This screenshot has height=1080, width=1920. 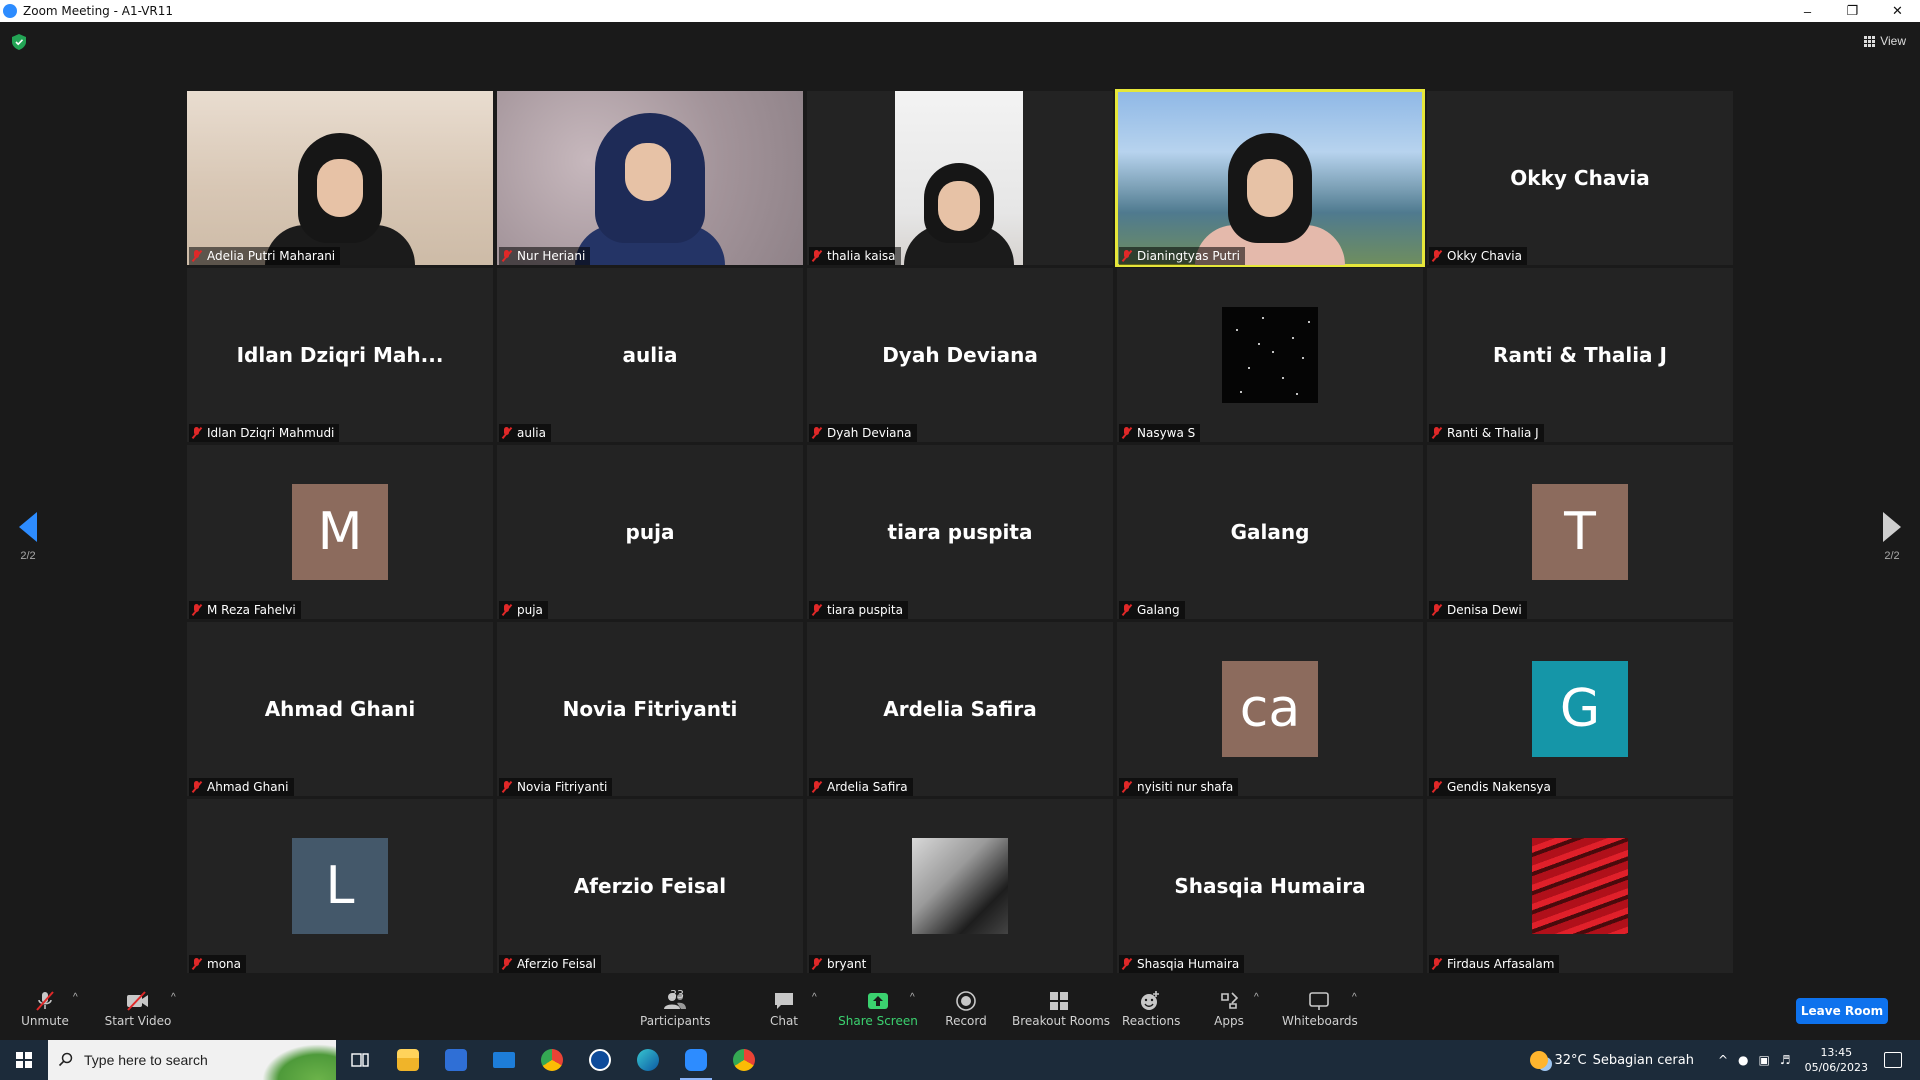 I want to click on participant-avatar: ca, so click(x=1270, y=709).